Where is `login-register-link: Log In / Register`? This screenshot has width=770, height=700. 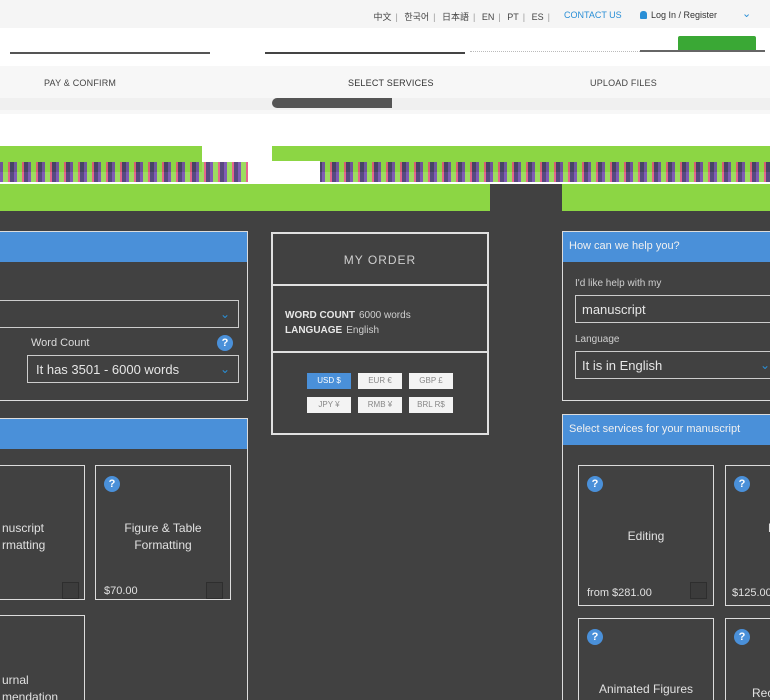
login-register-link: Log In / Register is located at coordinates (678, 15).